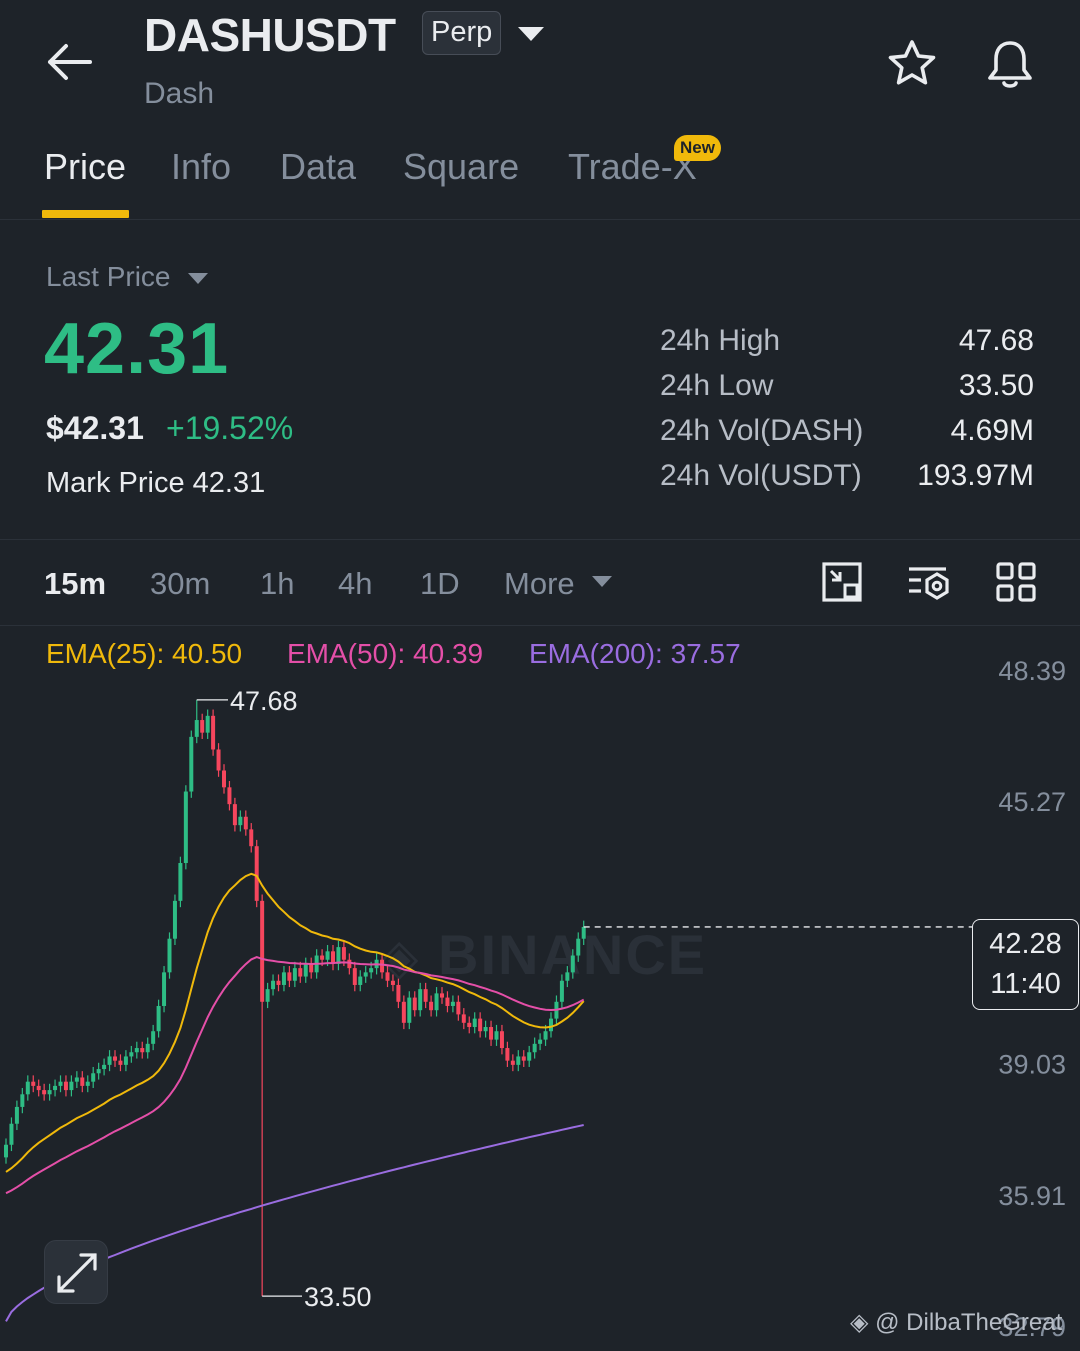 The image size is (1080, 1351). I want to click on price-alert-bell-icon, so click(1010, 64).